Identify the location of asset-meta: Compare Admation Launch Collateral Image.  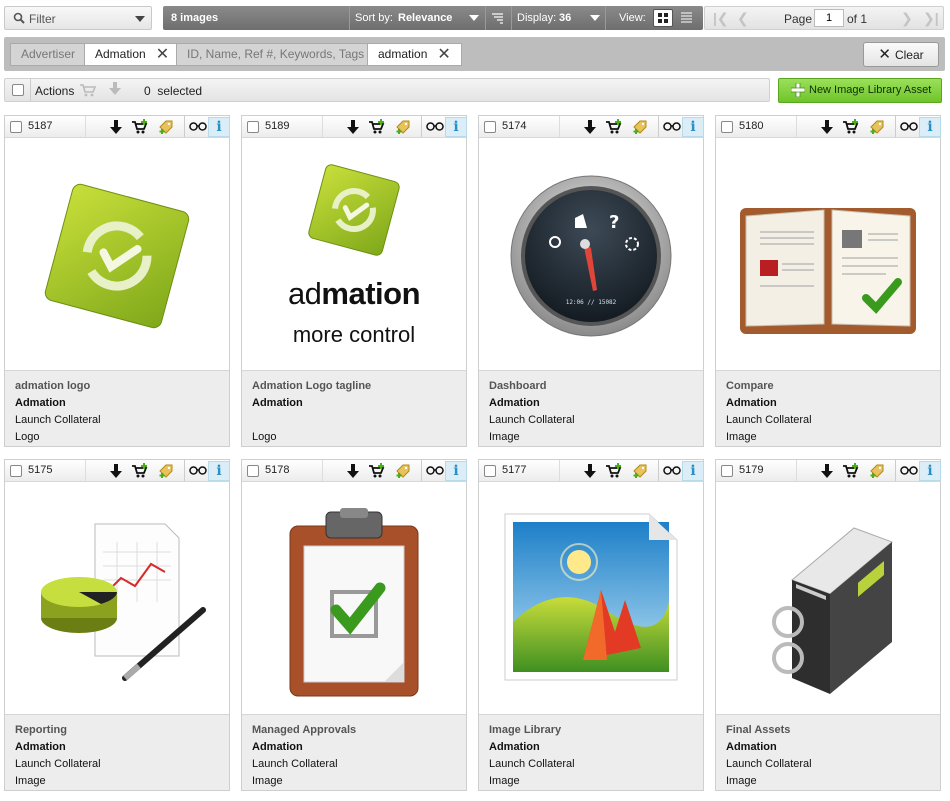
(828, 408).